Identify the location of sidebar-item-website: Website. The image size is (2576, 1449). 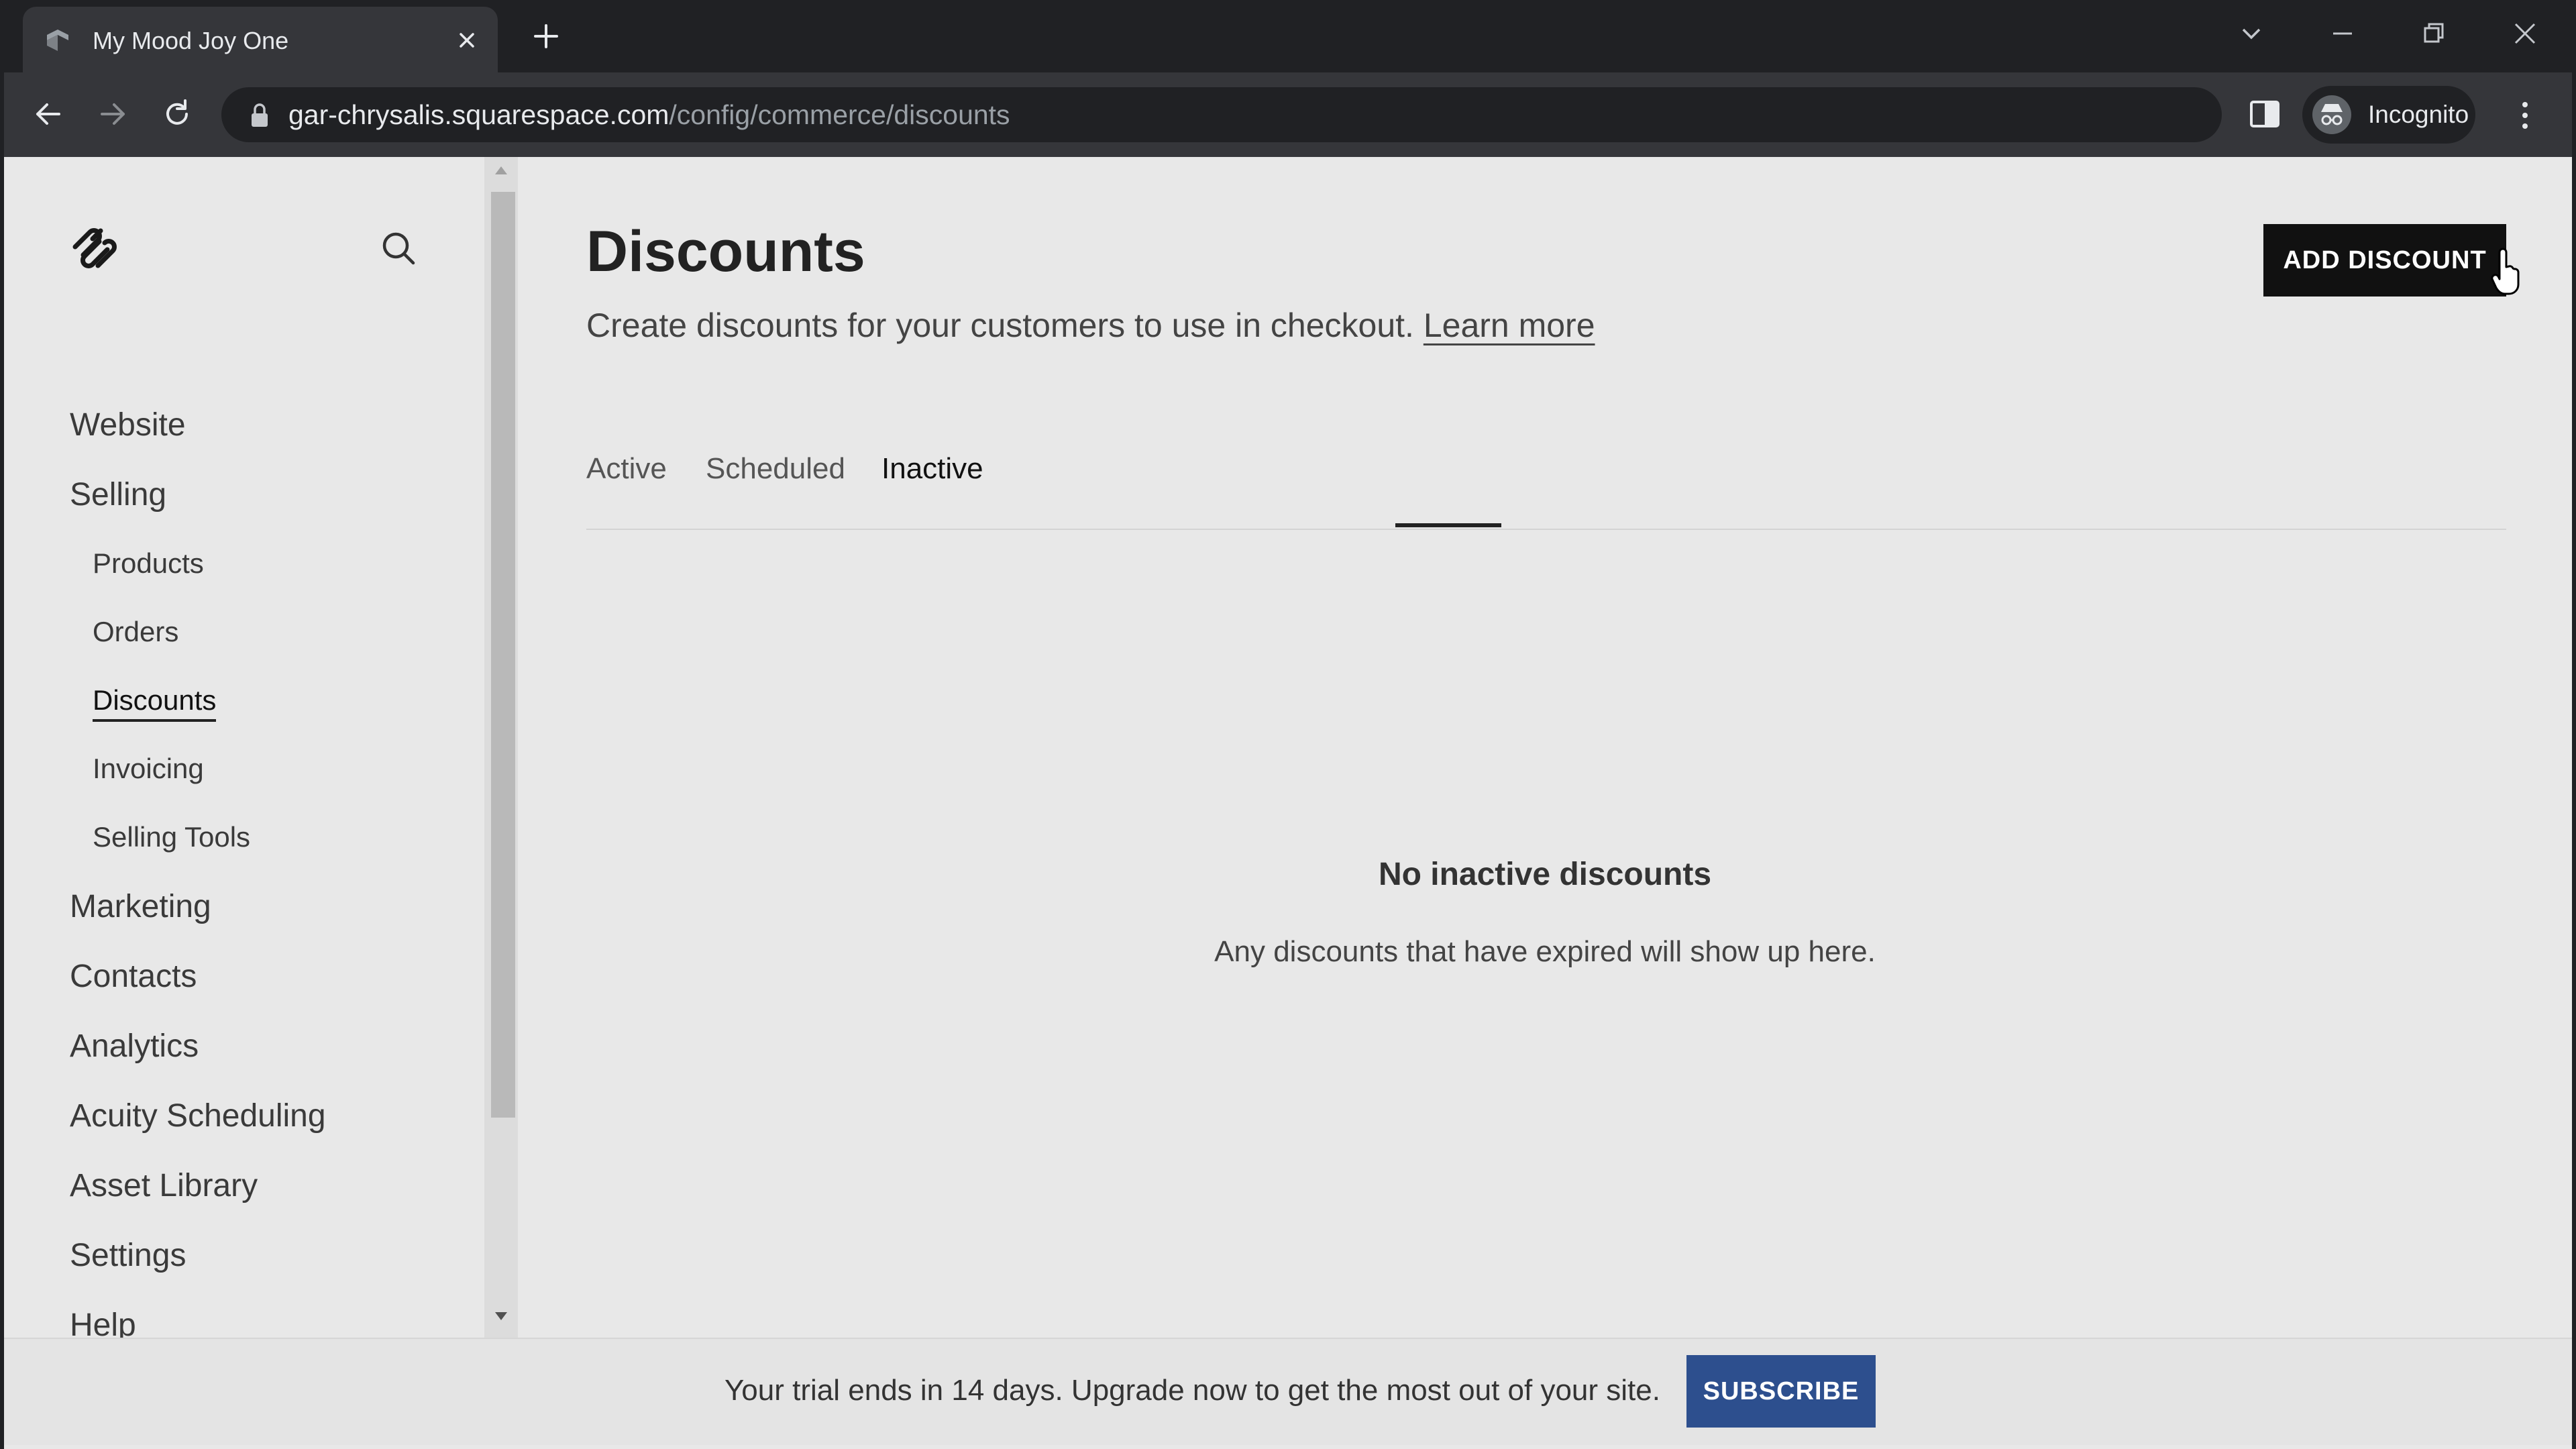
(128, 425).